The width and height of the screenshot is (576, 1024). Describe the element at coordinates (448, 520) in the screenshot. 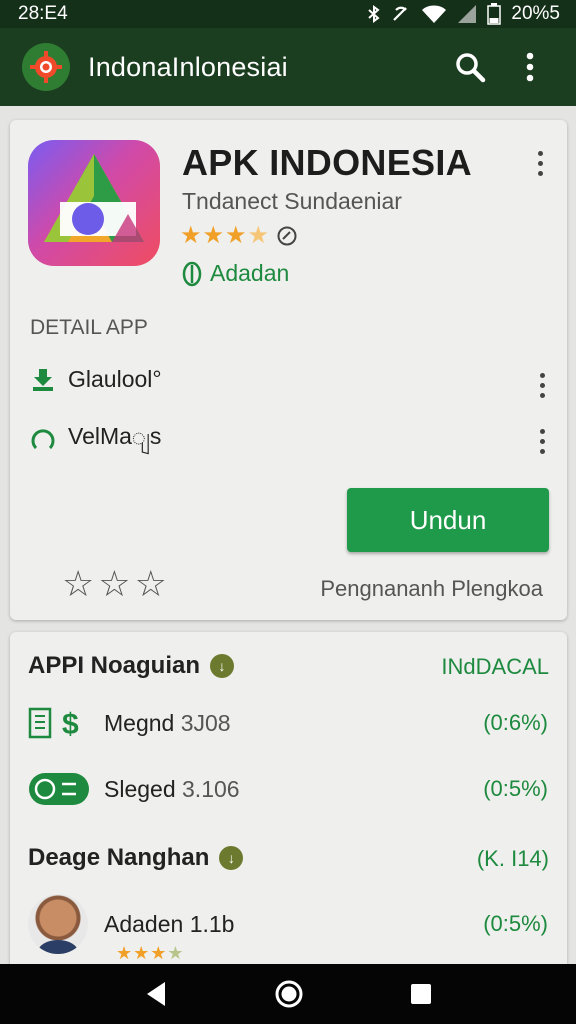

I see `install-button: Undun` at that location.